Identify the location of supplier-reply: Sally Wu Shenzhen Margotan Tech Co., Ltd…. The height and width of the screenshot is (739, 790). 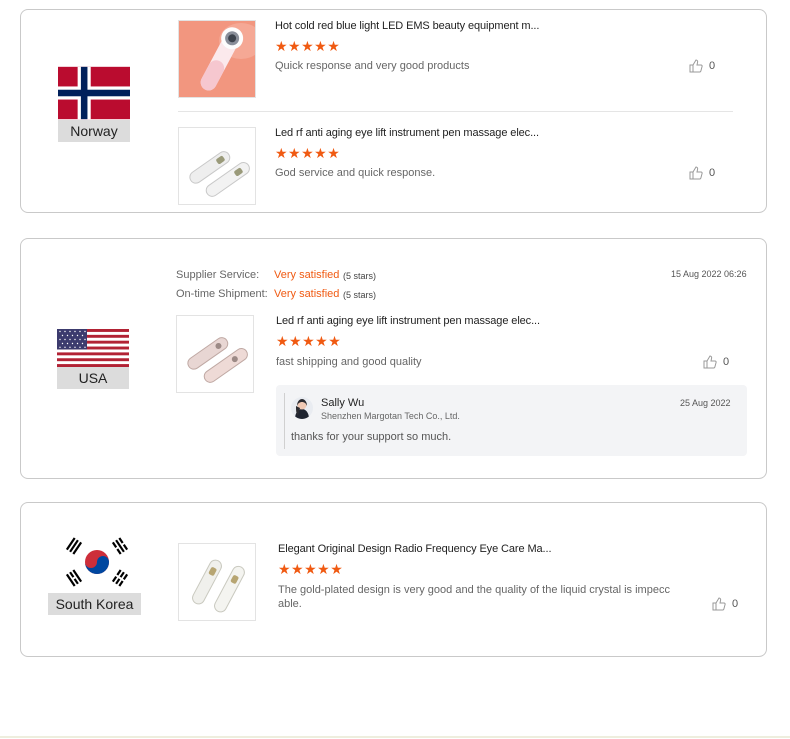
(511, 420).